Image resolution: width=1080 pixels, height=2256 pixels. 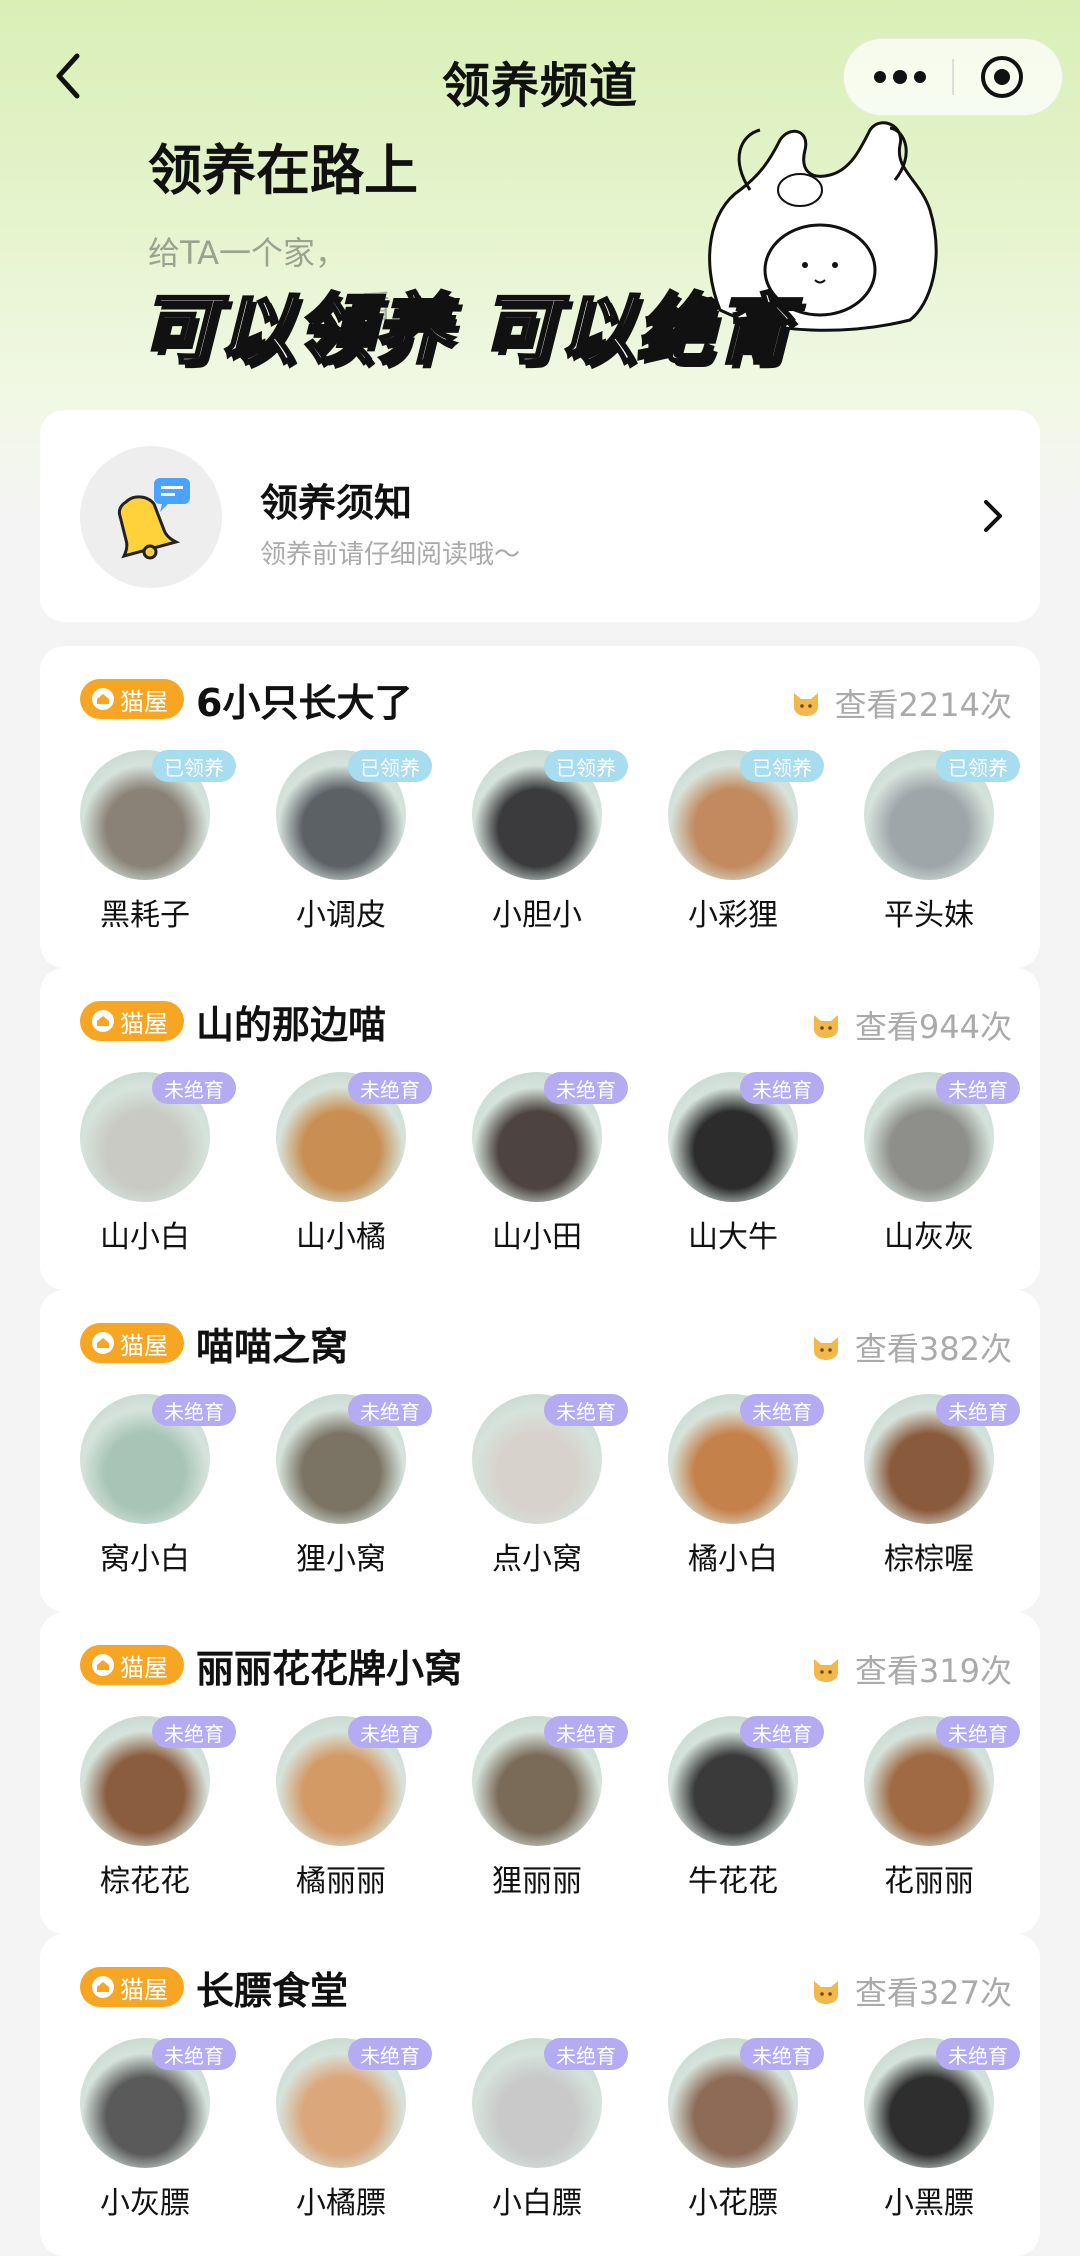 I want to click on cat-name: 小橘膘, so click(x=341, y=2203).